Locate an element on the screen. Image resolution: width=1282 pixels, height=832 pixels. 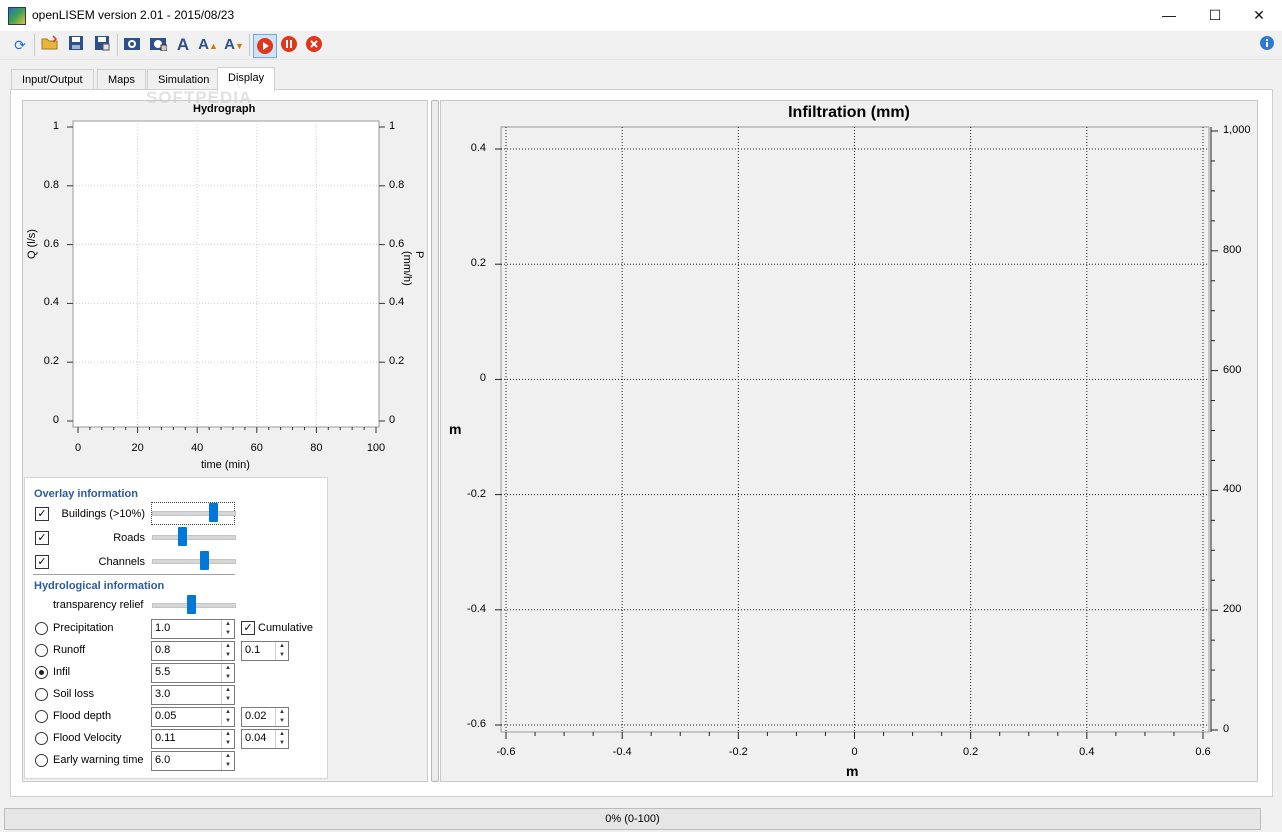
transparency-relief-slider-handle is located at coordinates (192, 604).